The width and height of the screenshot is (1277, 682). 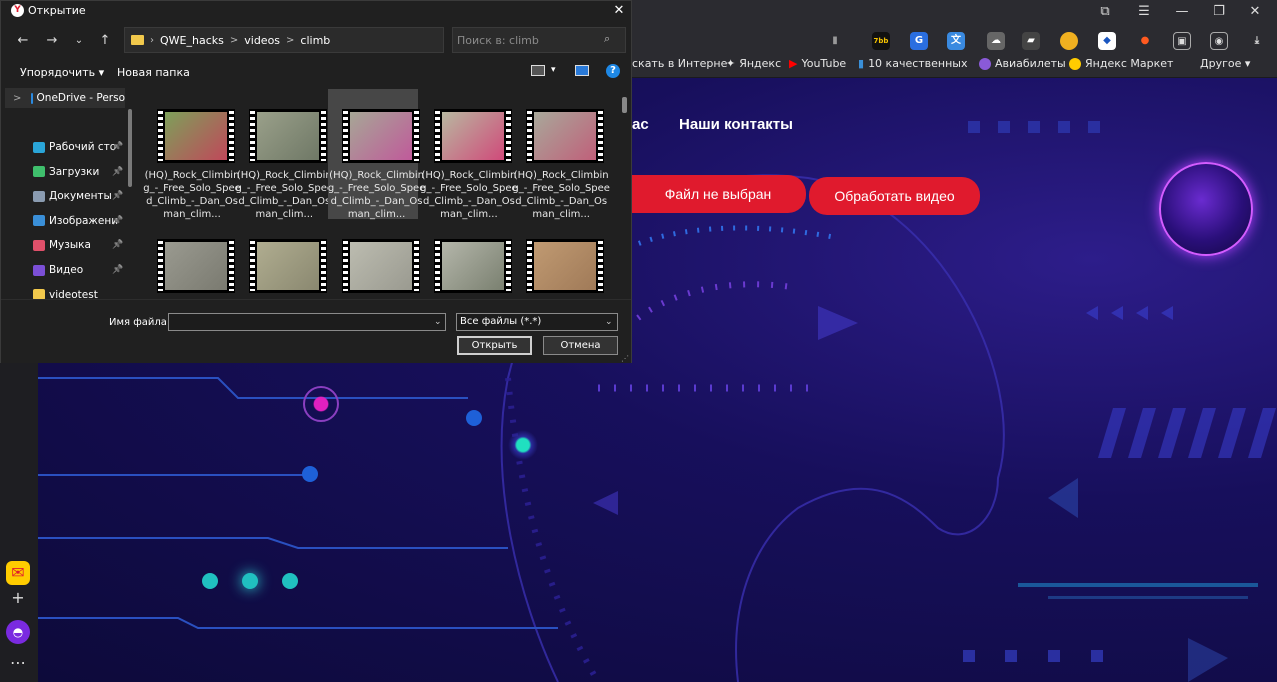 What do you see at coordinates (62, 72) in the screenshot?
I see `organize-menu: Упорядочить ▾` at bounding box center [62, 72].